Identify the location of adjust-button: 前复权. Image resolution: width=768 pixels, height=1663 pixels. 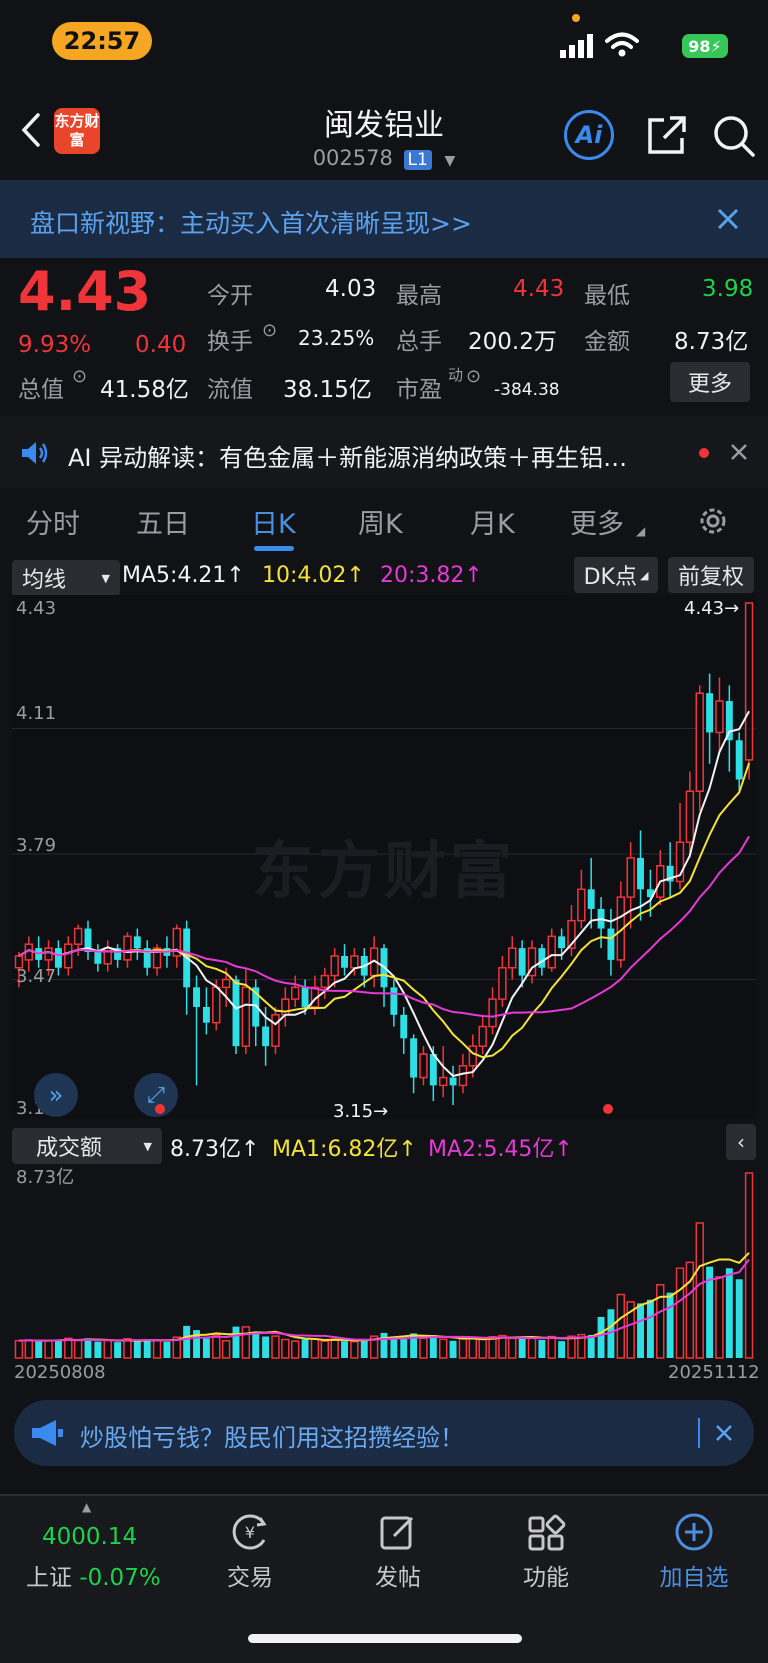
(711, 575).